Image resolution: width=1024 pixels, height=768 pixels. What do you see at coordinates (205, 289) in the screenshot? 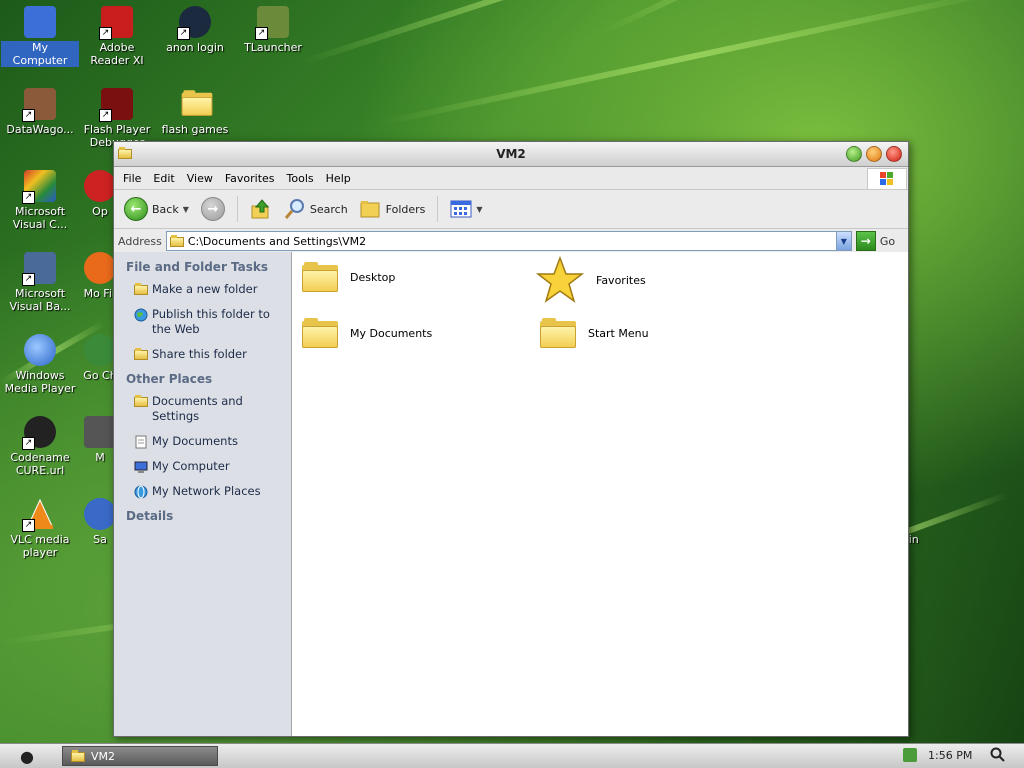
I see `task-label: Make a new folder` at bounding box center [205, 289].